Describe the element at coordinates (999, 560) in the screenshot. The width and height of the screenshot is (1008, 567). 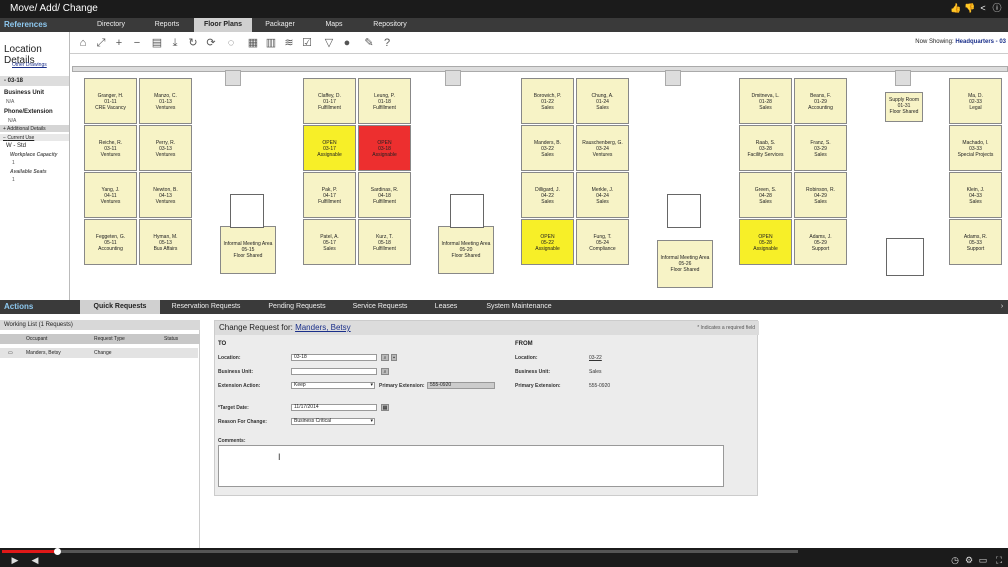
I see `fullscreen-icon: ⛶` at that location.